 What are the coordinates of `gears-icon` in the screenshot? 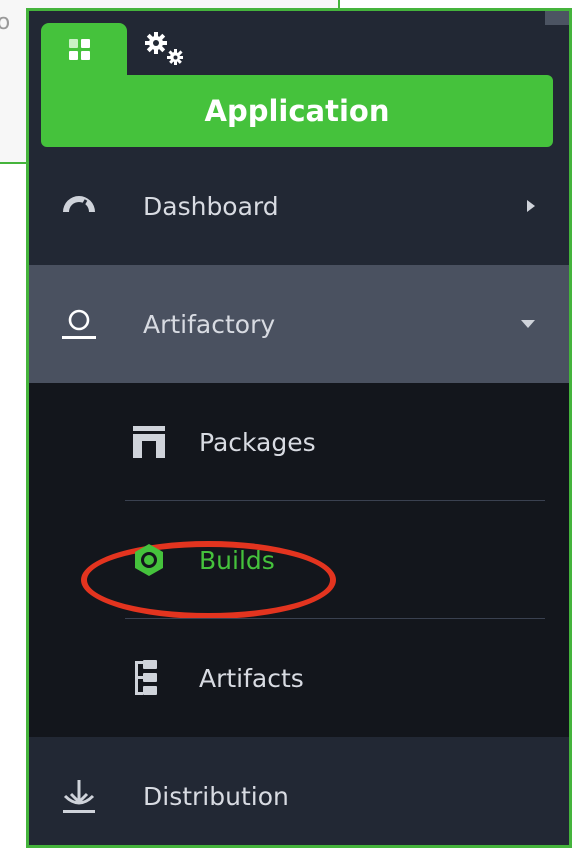 It's located at (164, 48).